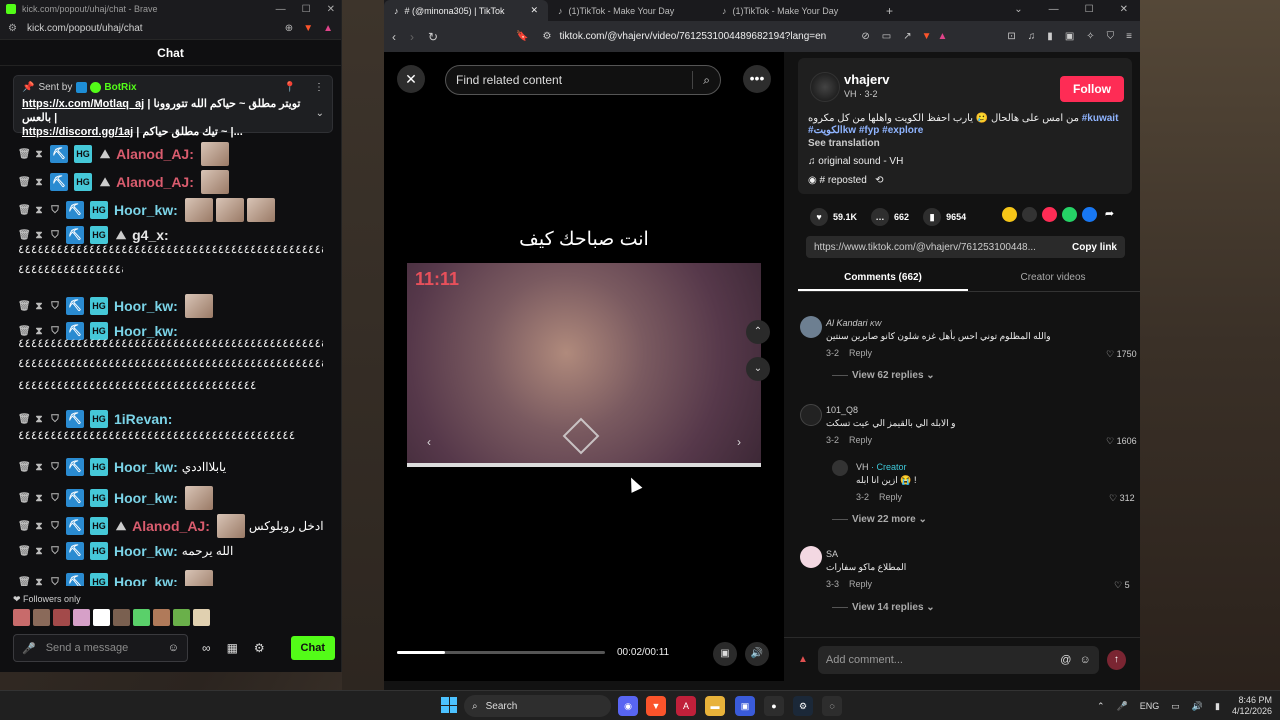  Describe the element at coordinates (883, 607) in the screenshot. I see `view-replies-button: View 14 replies ⌄` at that location.